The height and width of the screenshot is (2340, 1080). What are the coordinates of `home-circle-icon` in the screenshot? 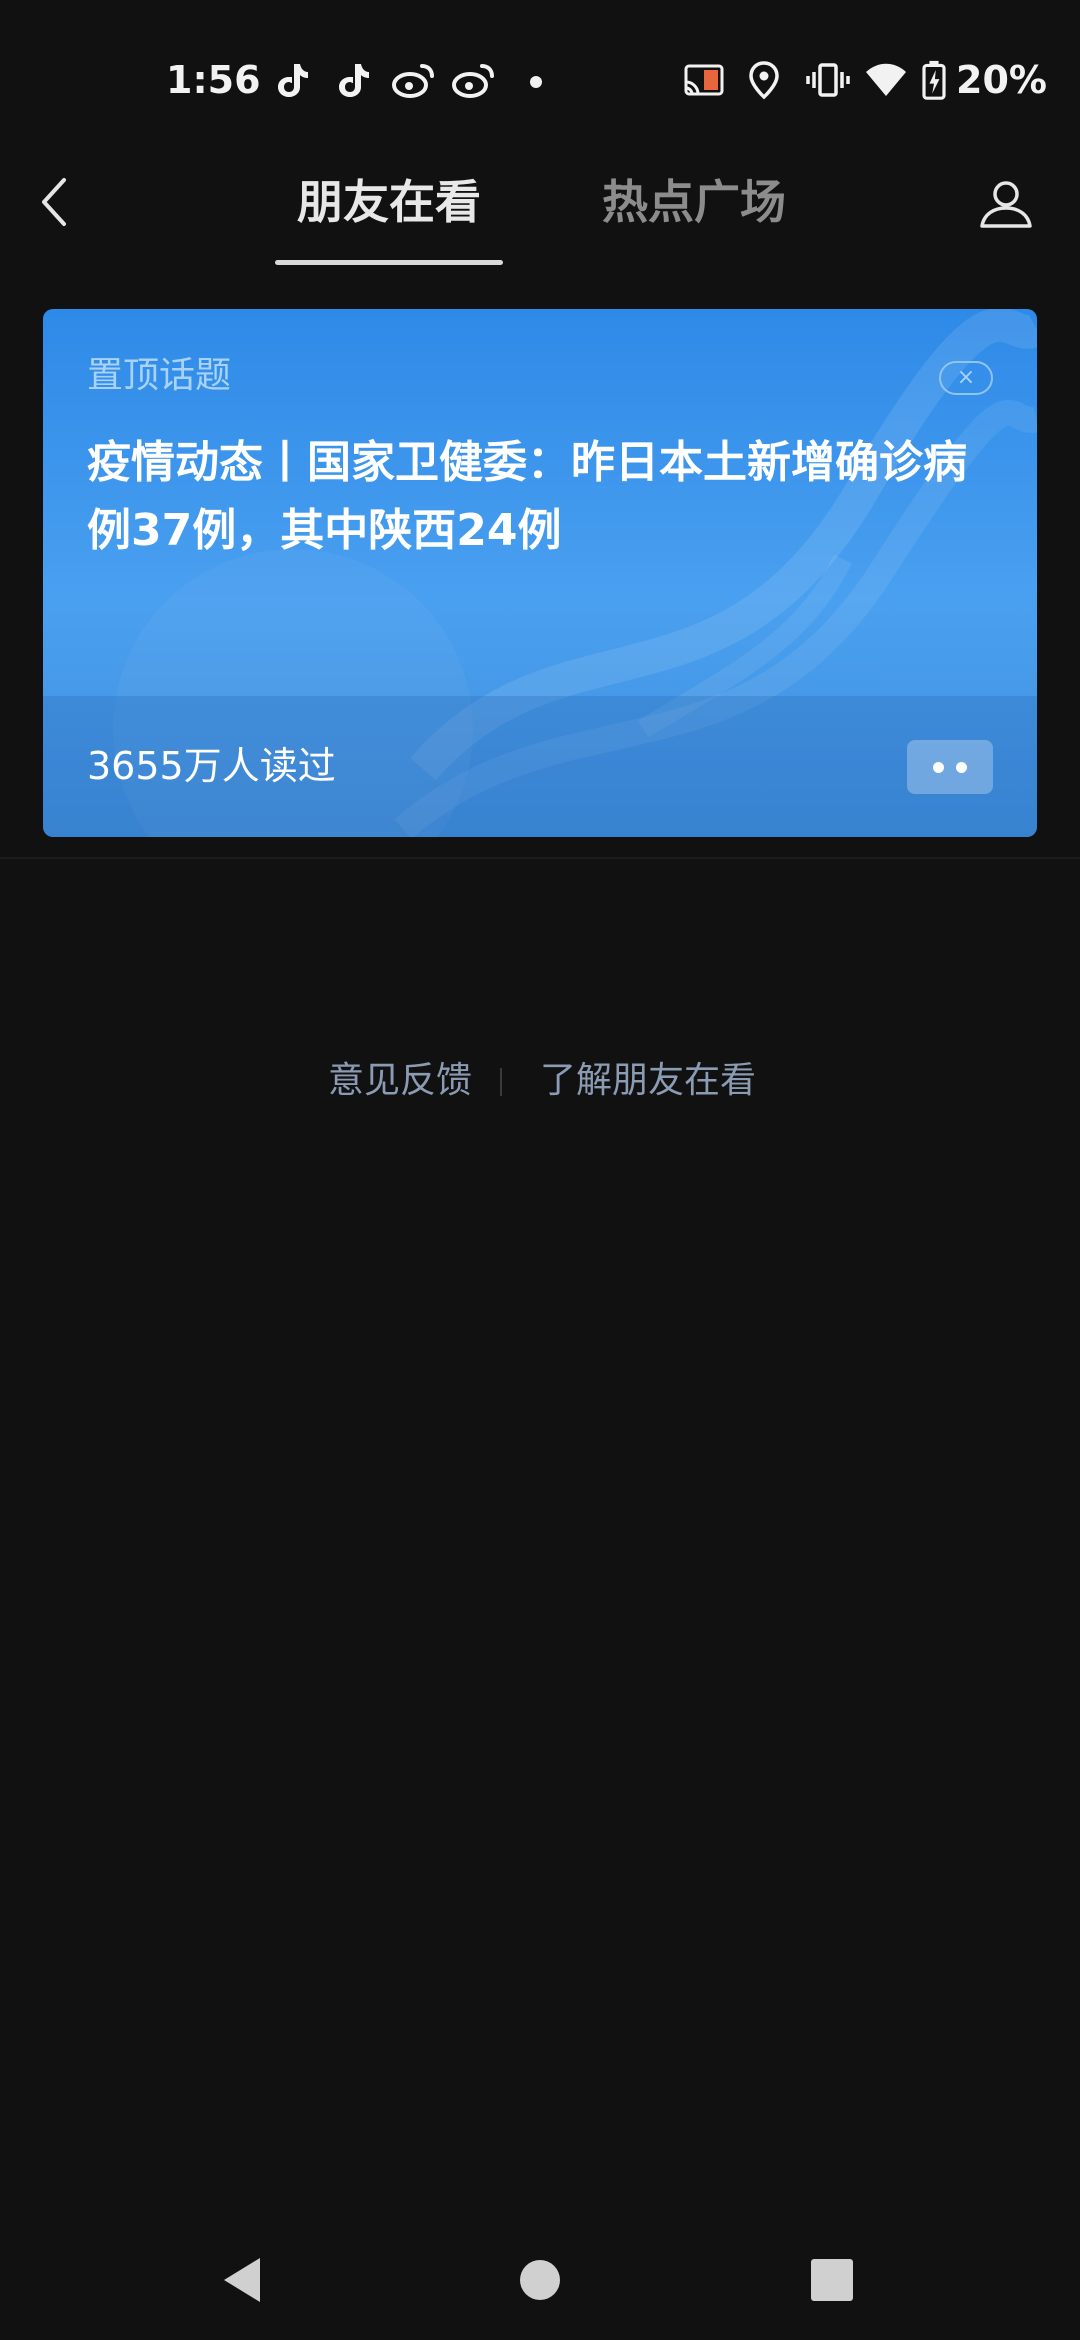 It's located at (540, 2280).